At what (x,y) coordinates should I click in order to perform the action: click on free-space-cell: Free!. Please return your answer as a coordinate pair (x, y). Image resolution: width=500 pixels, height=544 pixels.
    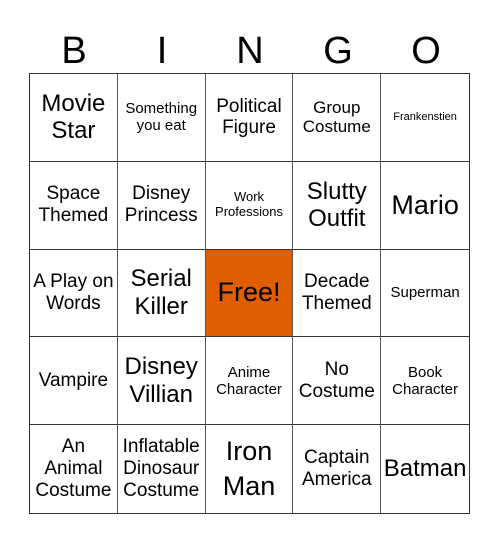
    Looking at the image, I should click on (249, 293).